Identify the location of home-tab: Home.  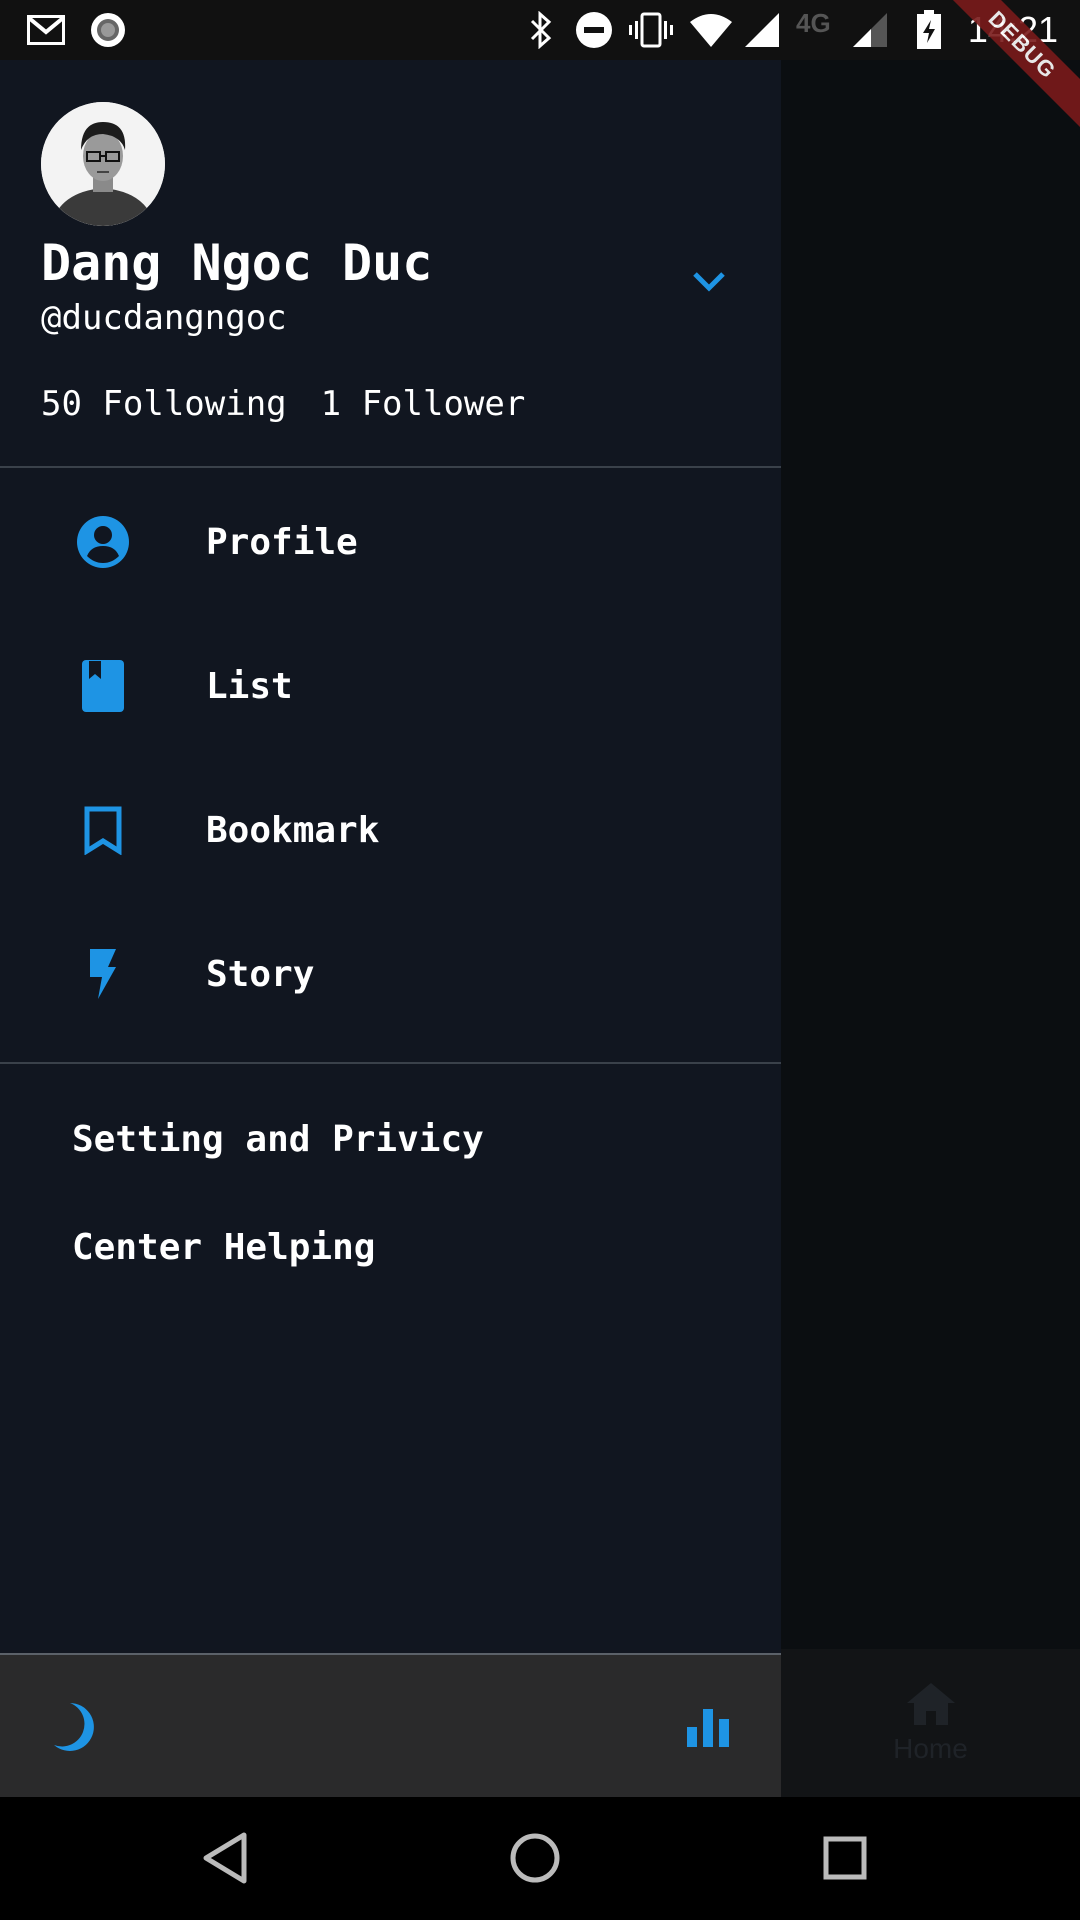
(930, 1723).